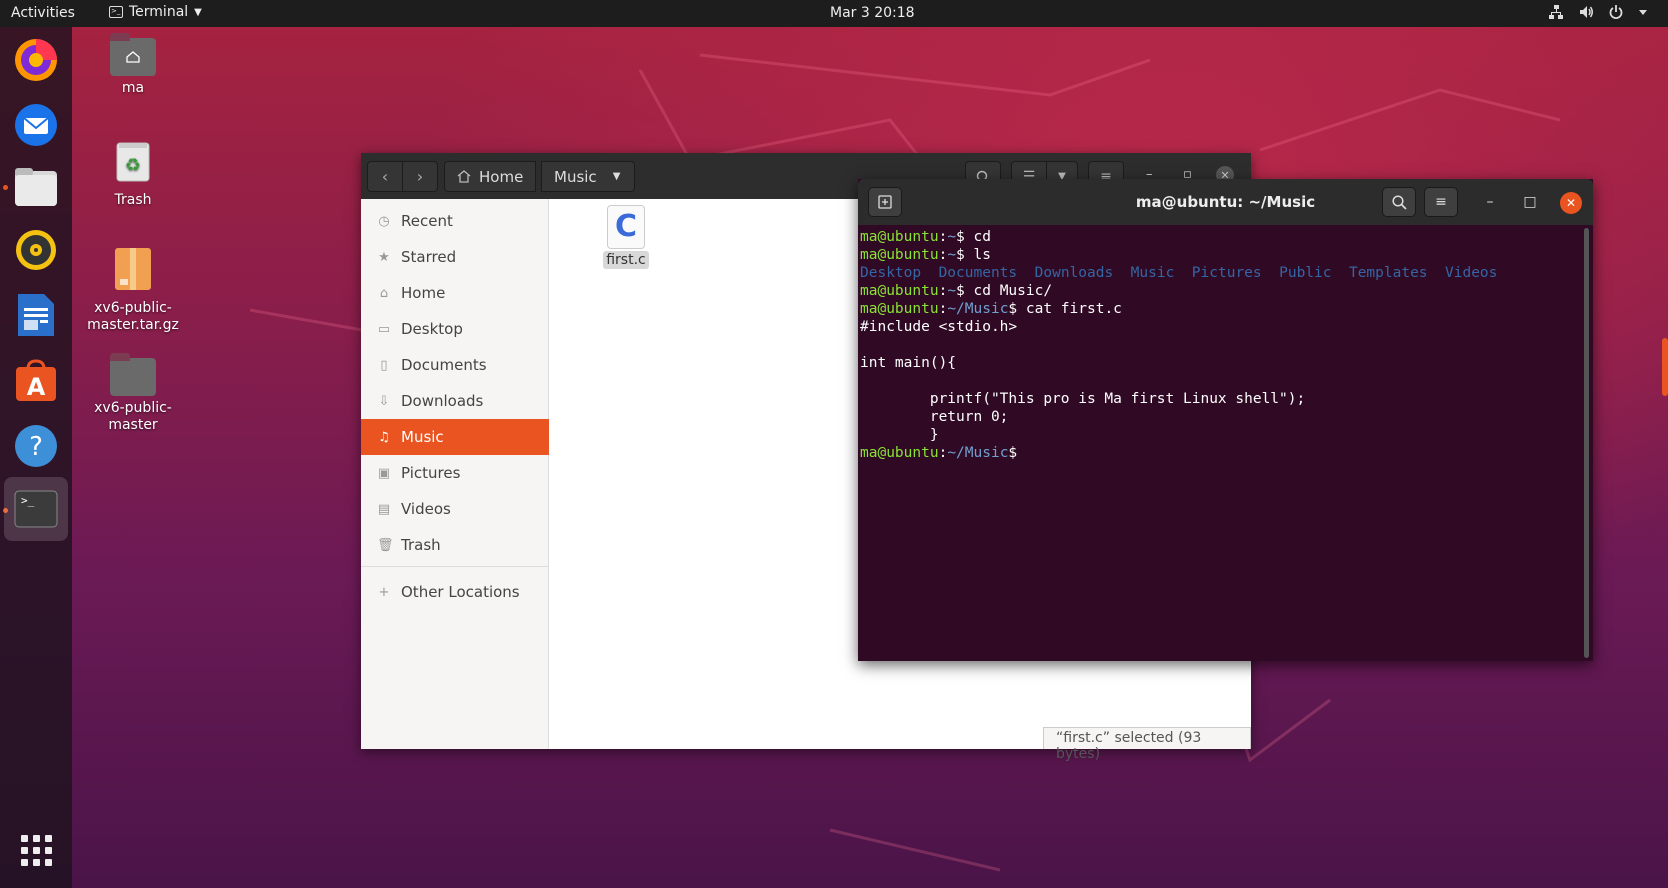 The image size is (1668, 888). What do you see at coordinates (464, 176) in the screenshot?
I see `home-icon` at bounding box center [464, 176].